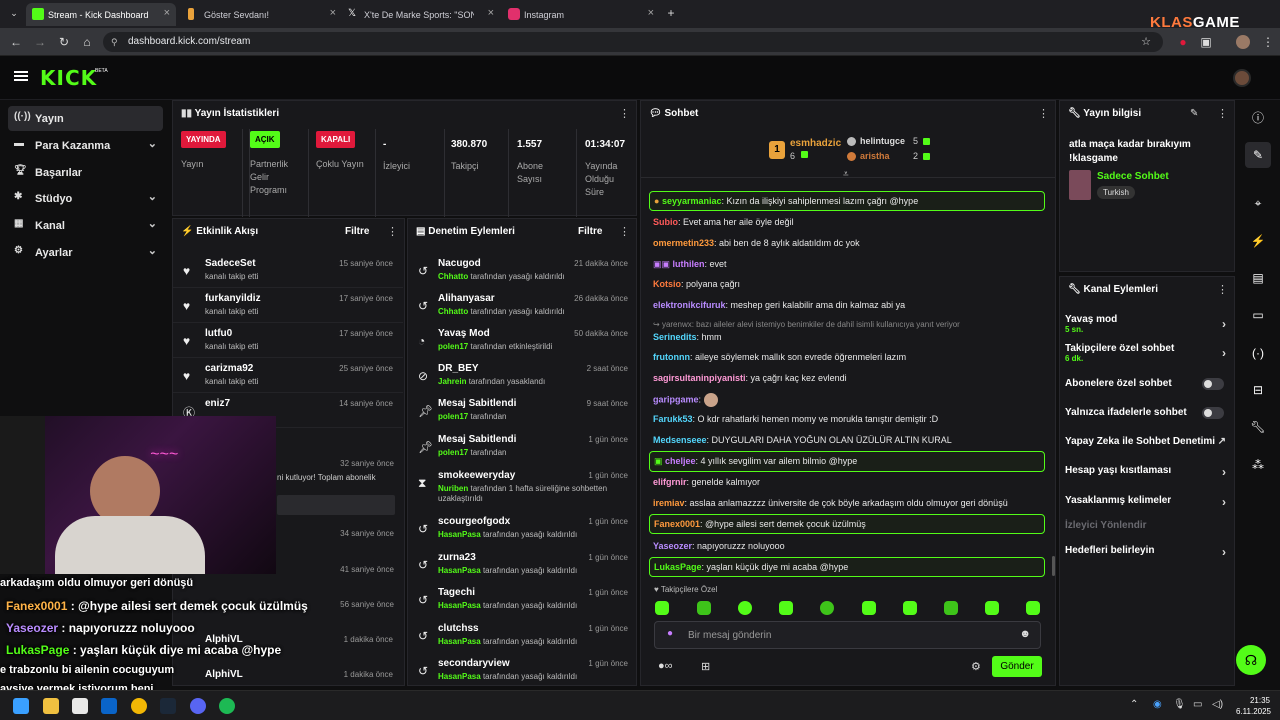 Image resolution: width=1280 pixels, height=720 pixels. What do you see at coordinates (1258, 390) in the screenshot?
I see `layout-icon: ⊟` at bounding box center [1258, 390].